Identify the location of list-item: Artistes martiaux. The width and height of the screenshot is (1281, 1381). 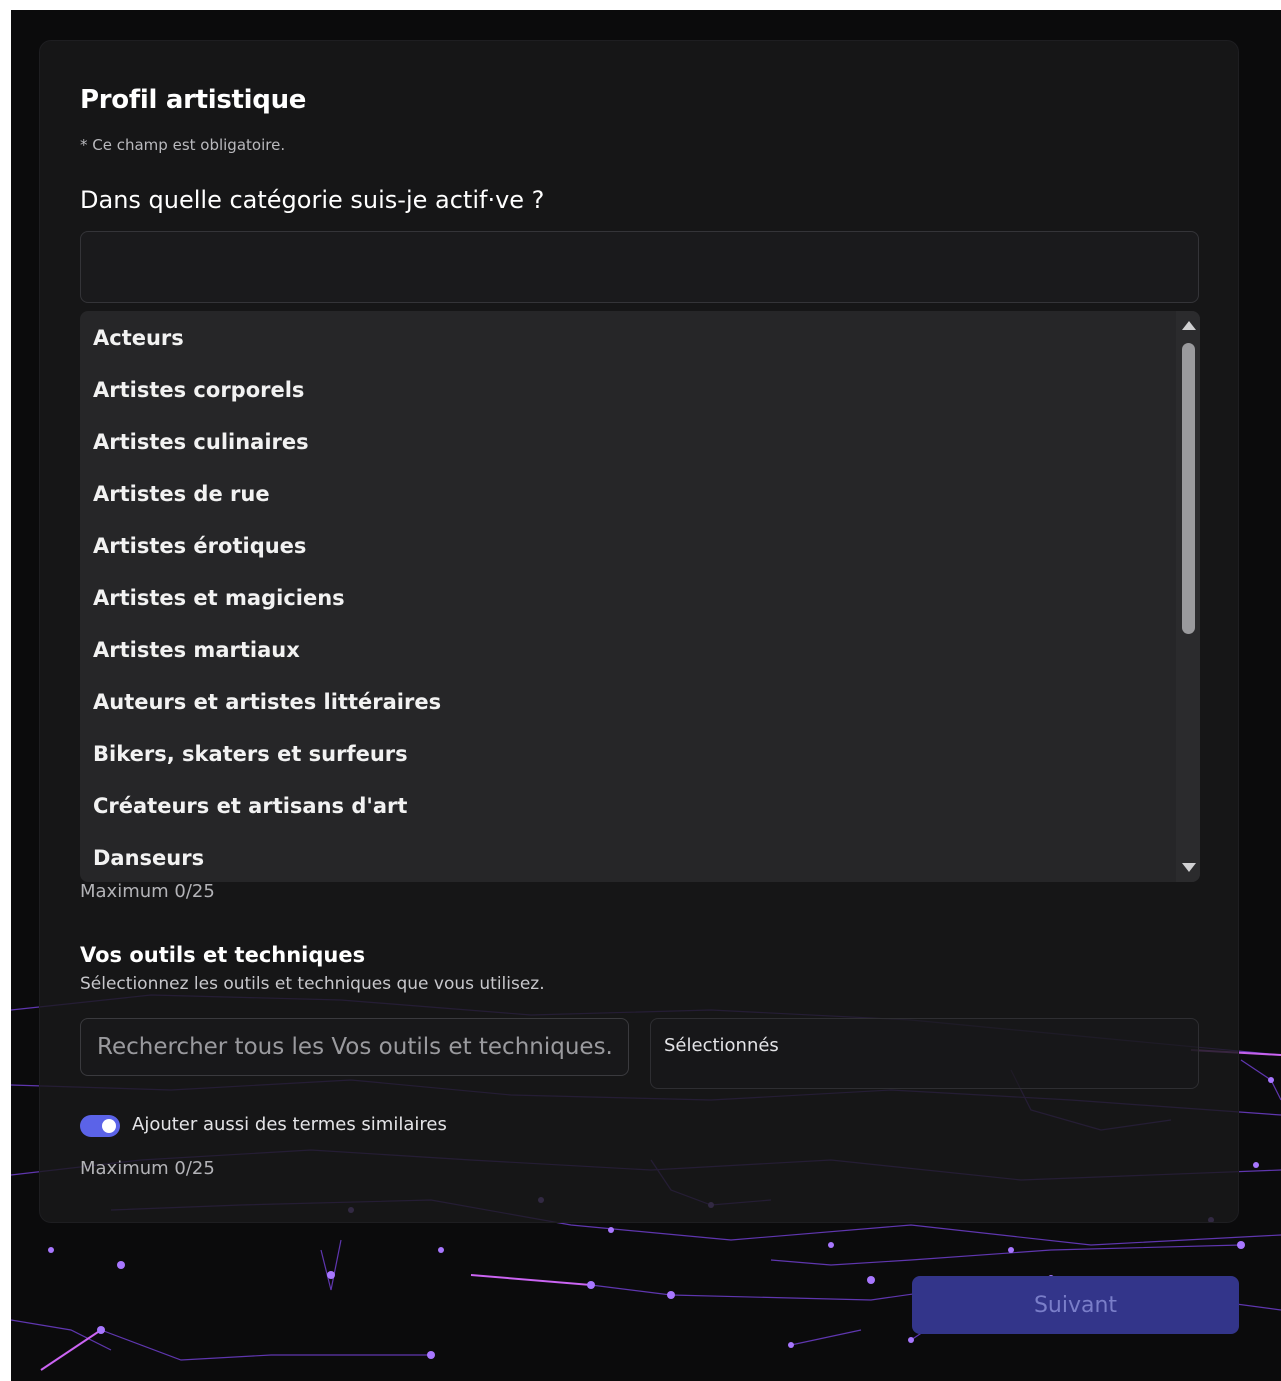
(196, 650).